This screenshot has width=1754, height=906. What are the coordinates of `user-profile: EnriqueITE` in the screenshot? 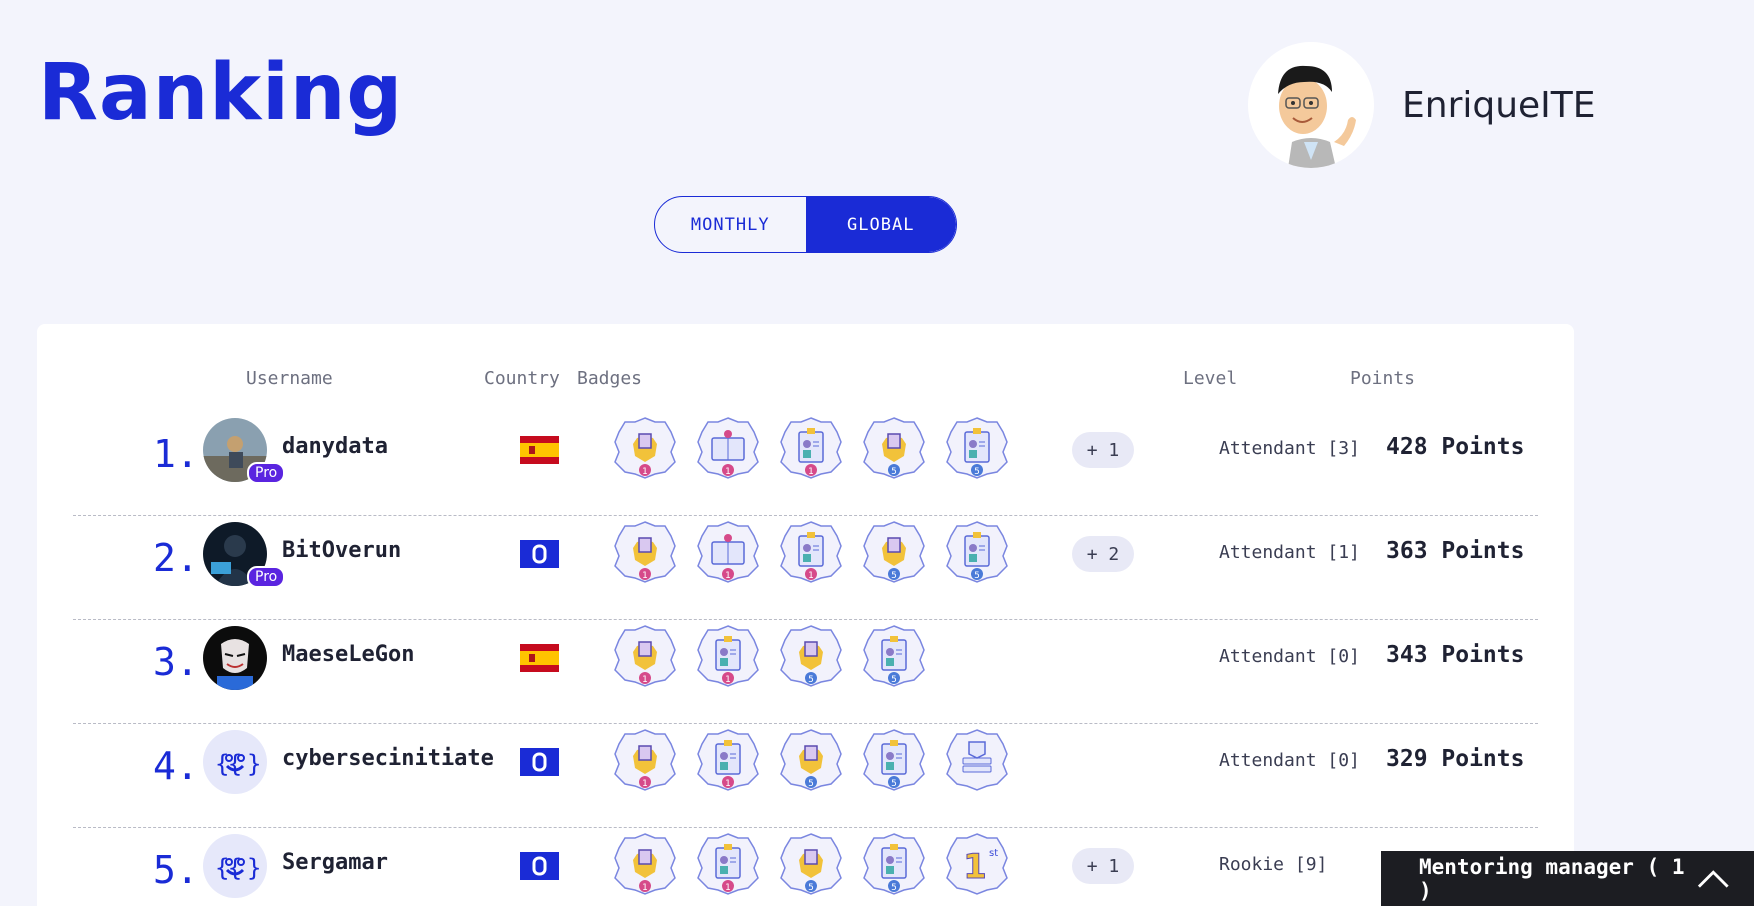 It's located at (1422, 105).